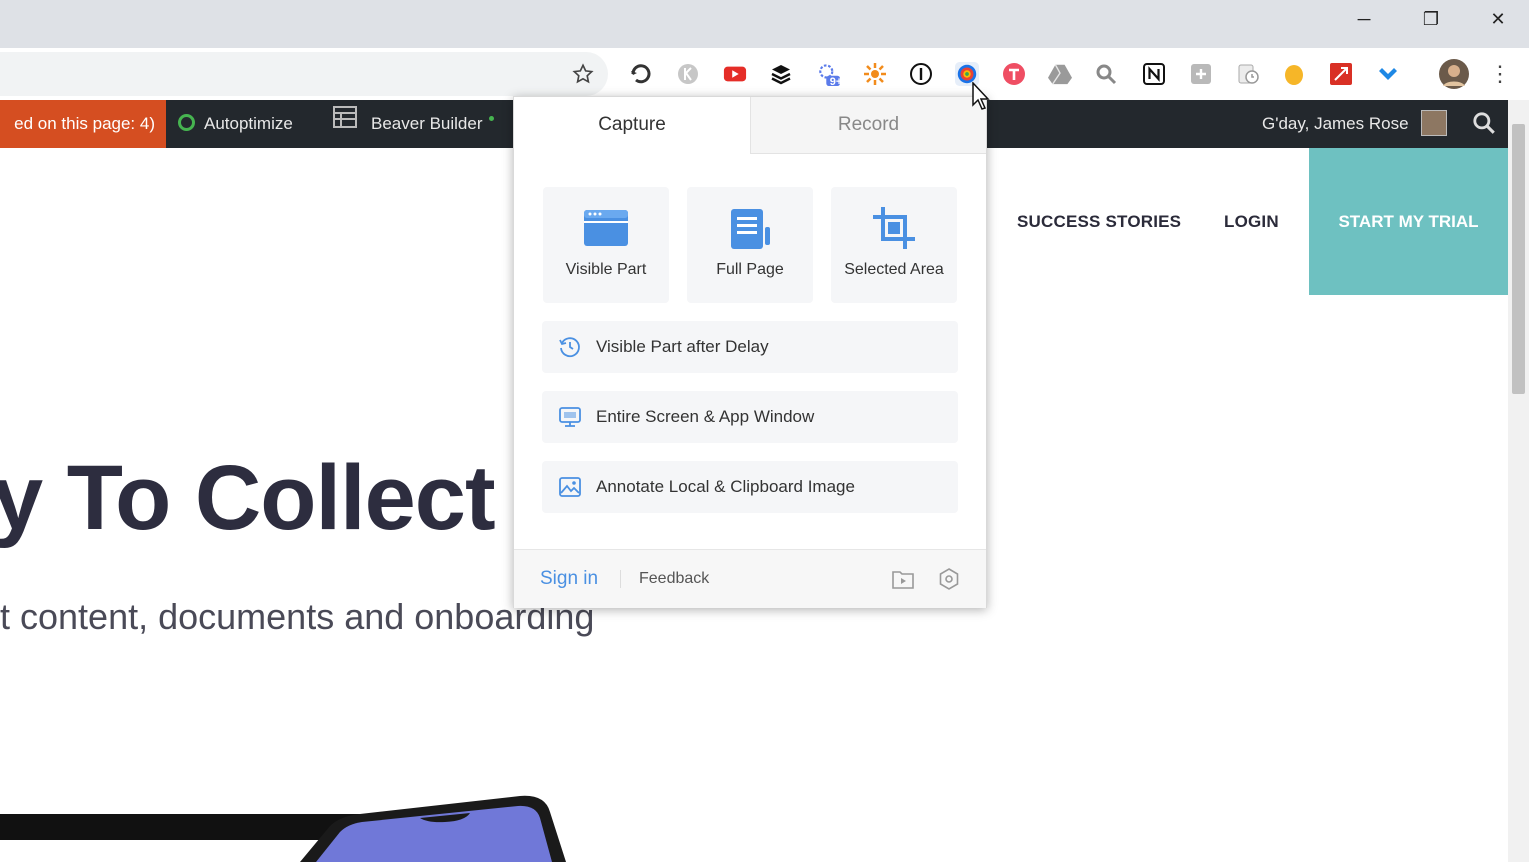  What do you see at coordinates (682, 346) in the screenshot?
I see `delay-option-label: Visible Part after Delay` at bounding box center [682, 346].